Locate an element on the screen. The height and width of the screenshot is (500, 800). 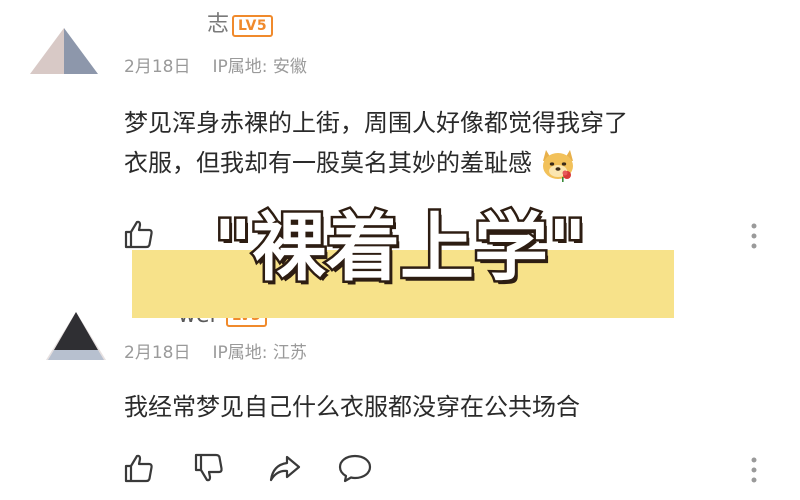
caption-title: "裸着上学" is located at coordinates (400, 248).